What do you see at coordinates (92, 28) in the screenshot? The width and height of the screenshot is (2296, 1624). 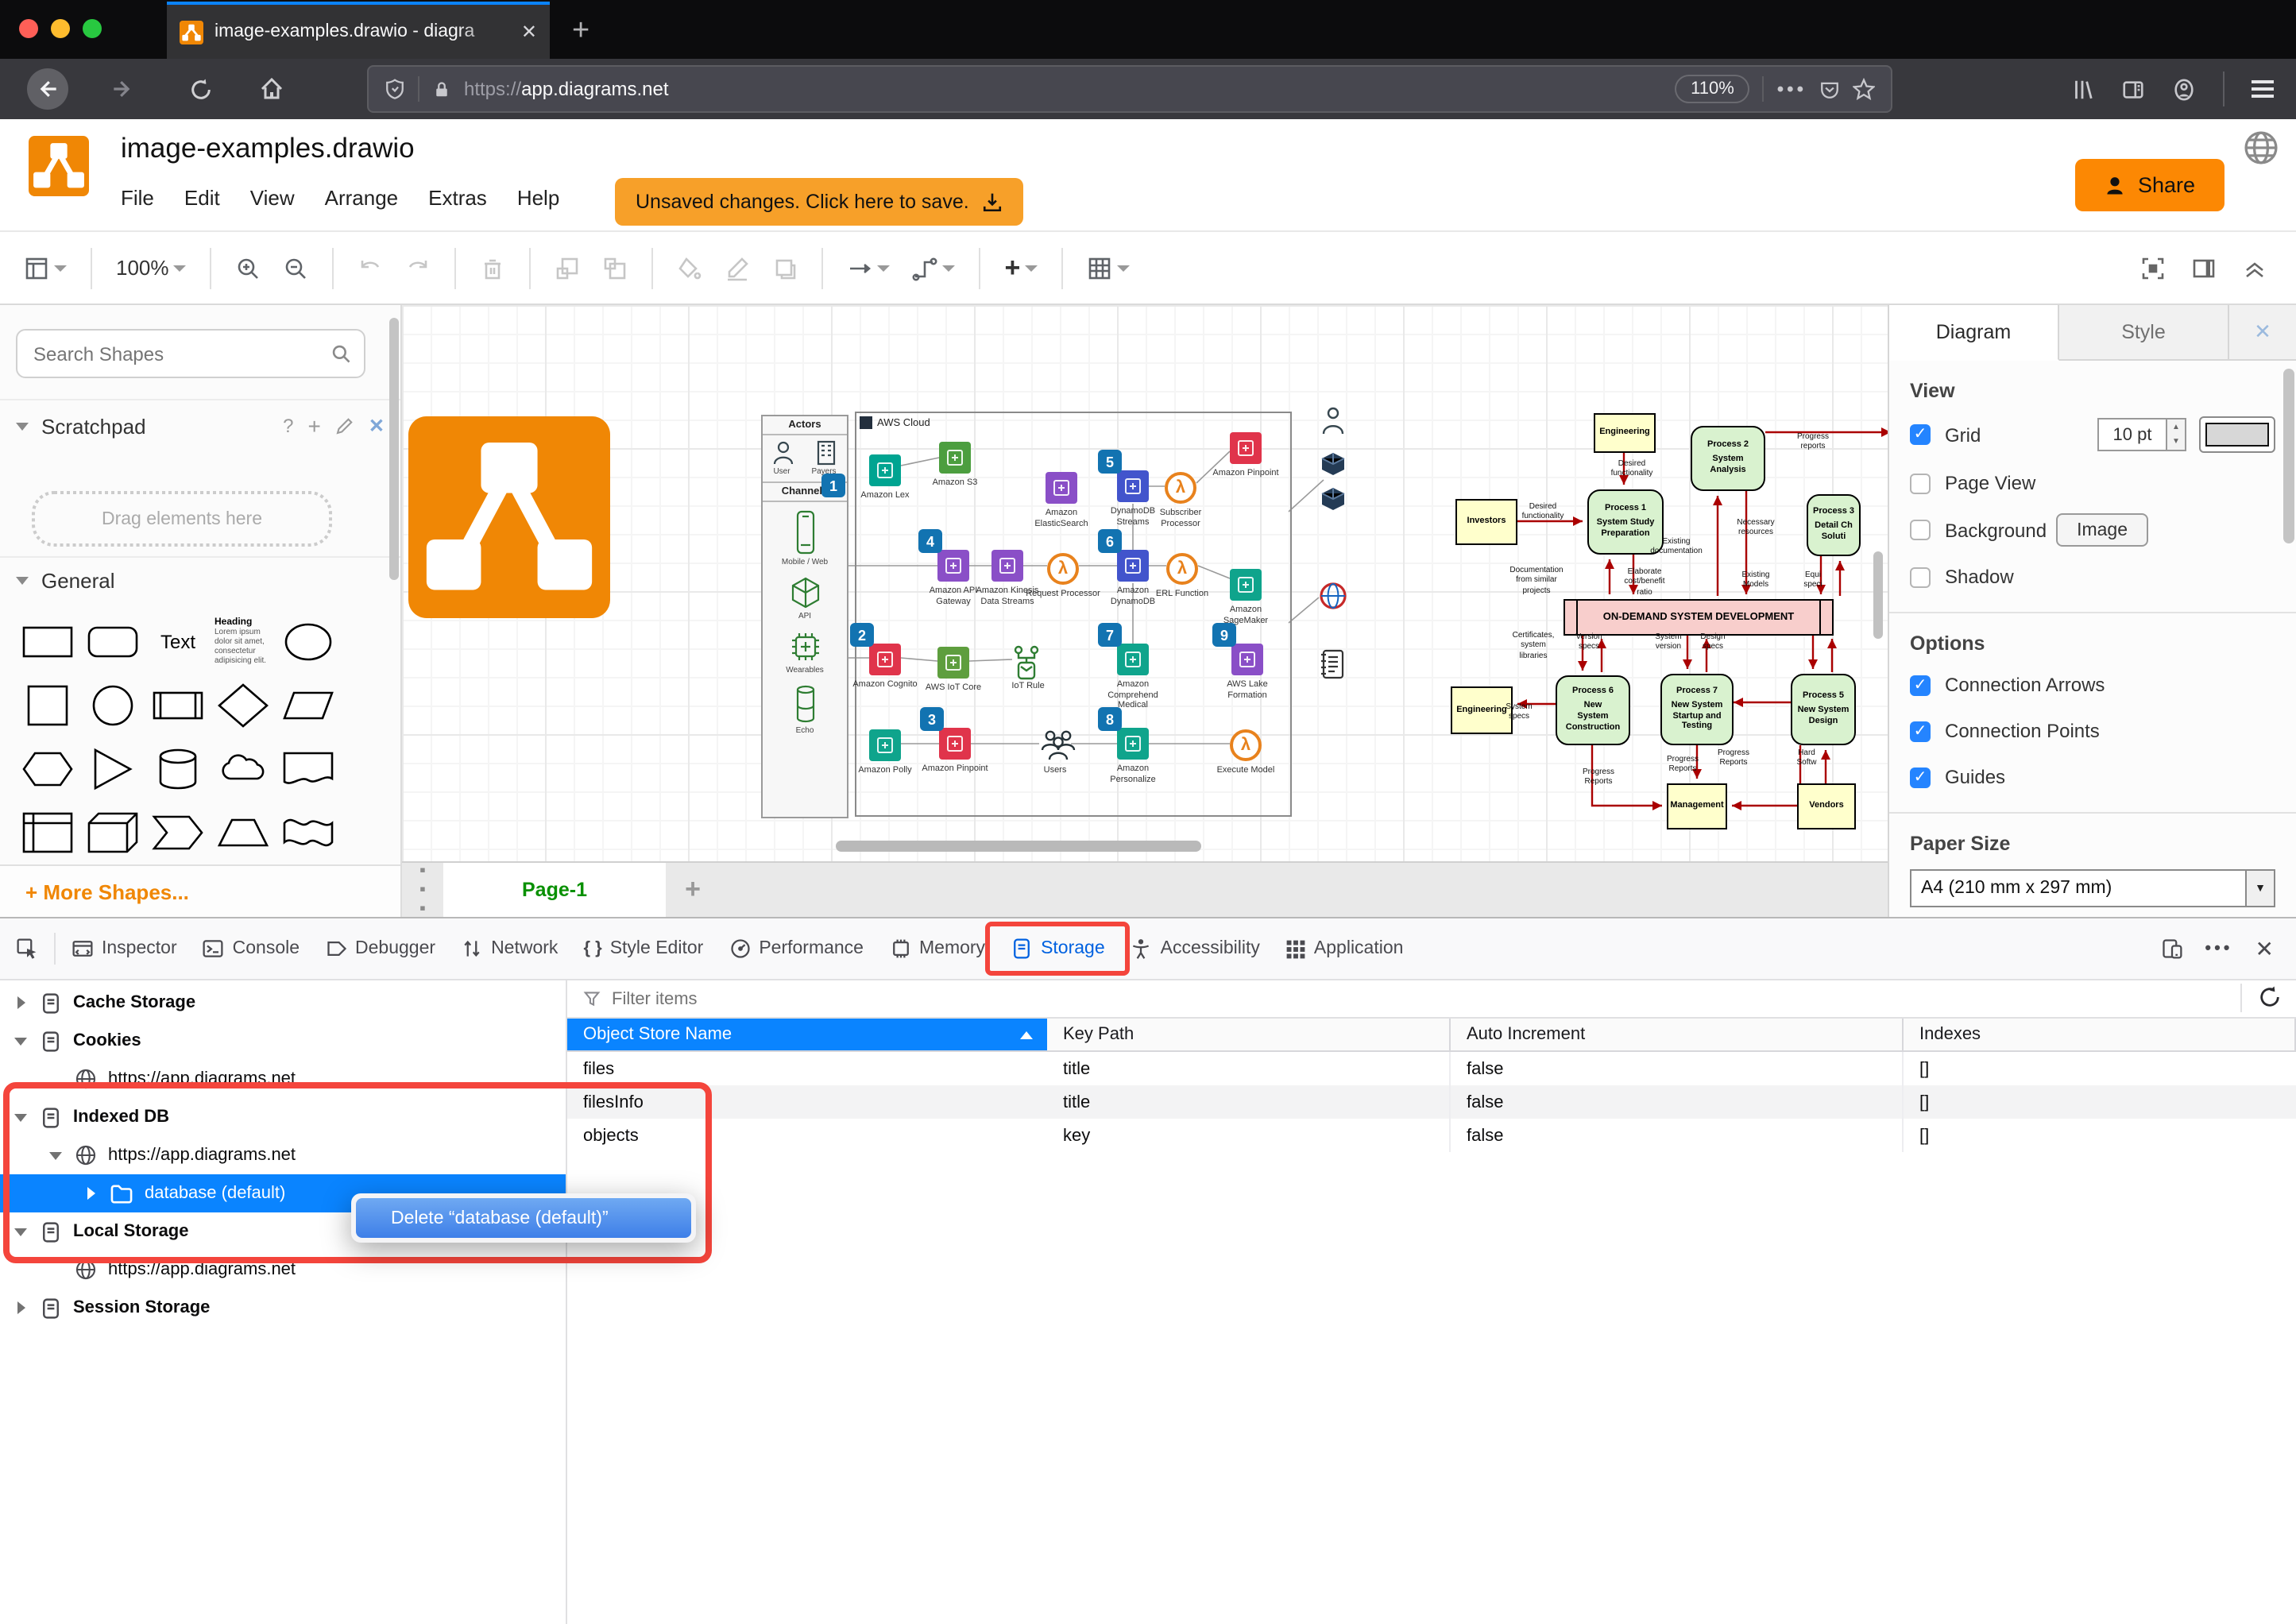 I see `maximize-window-icon` at bounding box center [92, 28].